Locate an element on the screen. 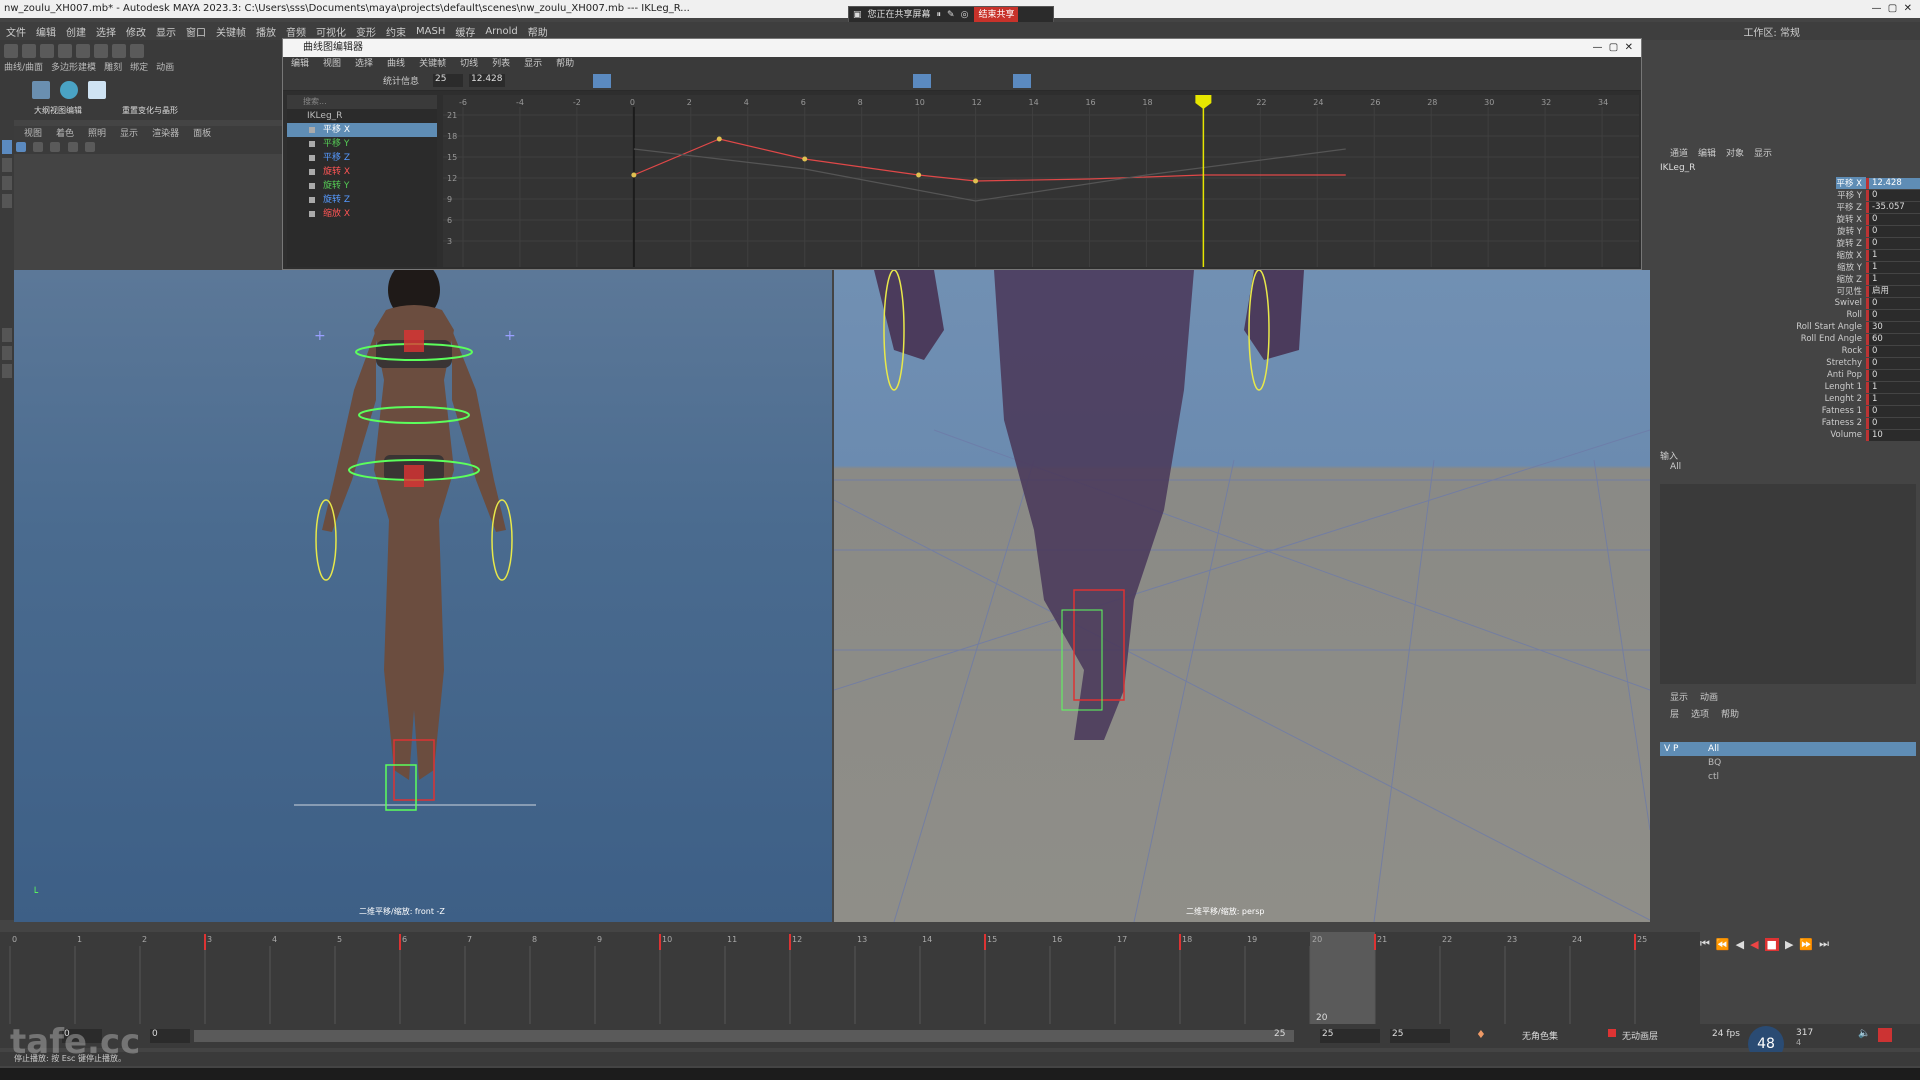 This screenshot has height=1080, width=1920. channel-attribute-row: Roll 0 is located at coordinates (1788, 315).